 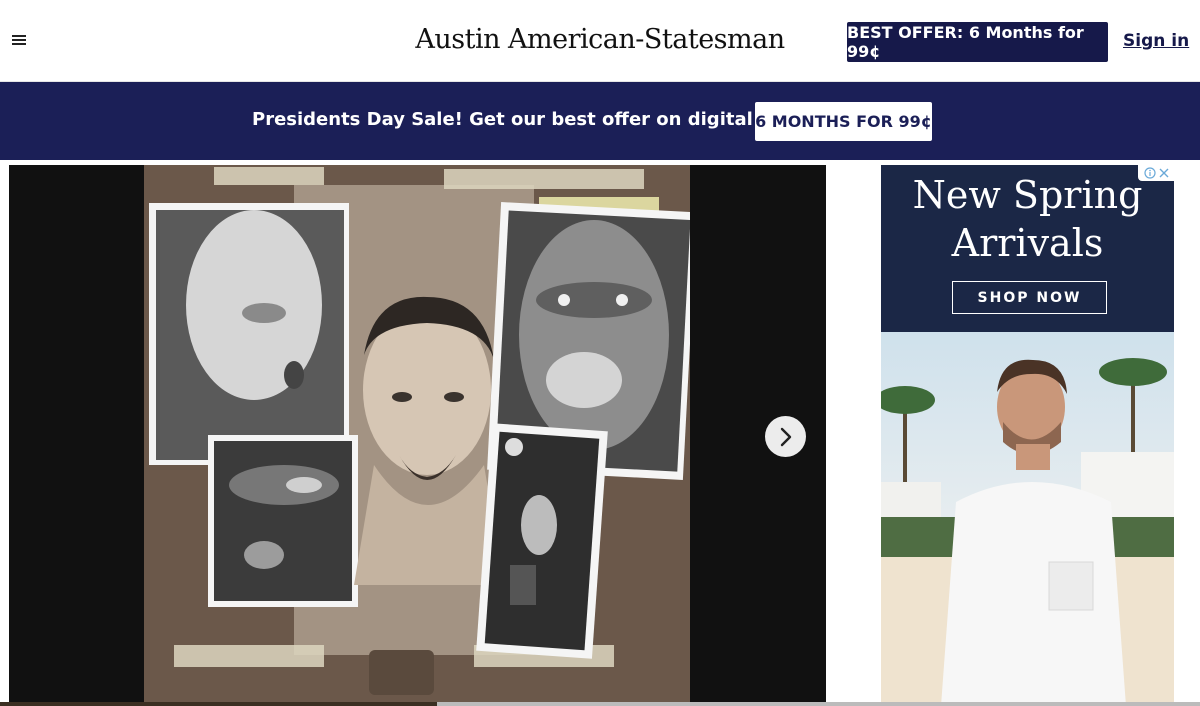 I want to click on ad-headline-line-1: New Spring, so click(x=1027, y=195).